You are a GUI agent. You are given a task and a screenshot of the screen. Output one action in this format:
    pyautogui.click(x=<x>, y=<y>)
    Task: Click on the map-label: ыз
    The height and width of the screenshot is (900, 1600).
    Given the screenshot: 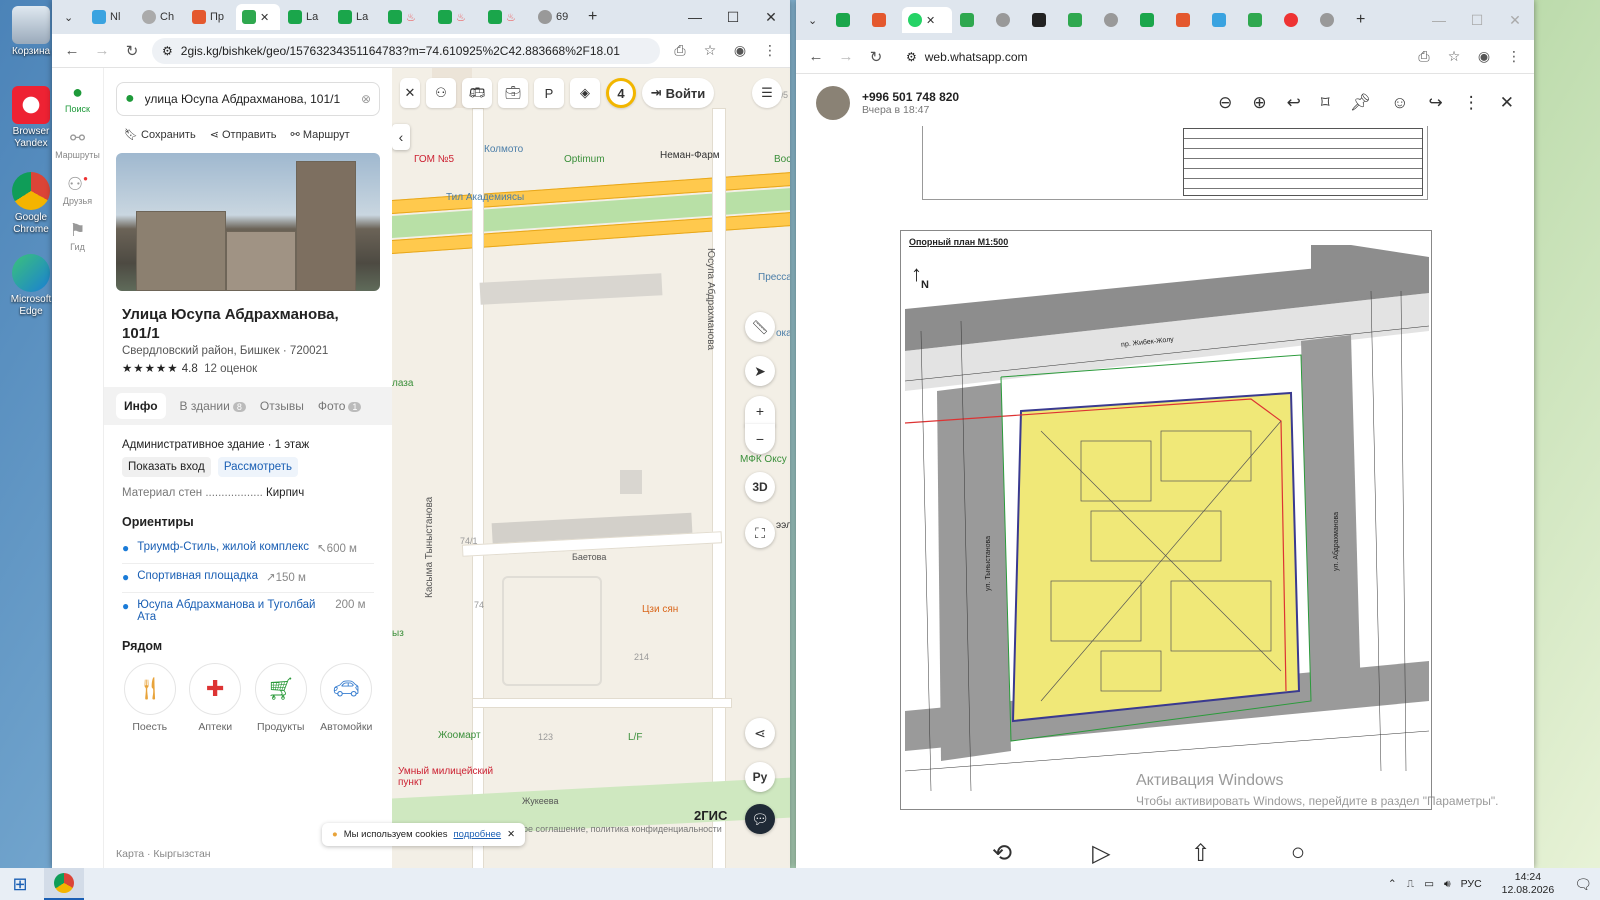 What is the action you would take?
    pyautogui.click(x=398, y=633)
    